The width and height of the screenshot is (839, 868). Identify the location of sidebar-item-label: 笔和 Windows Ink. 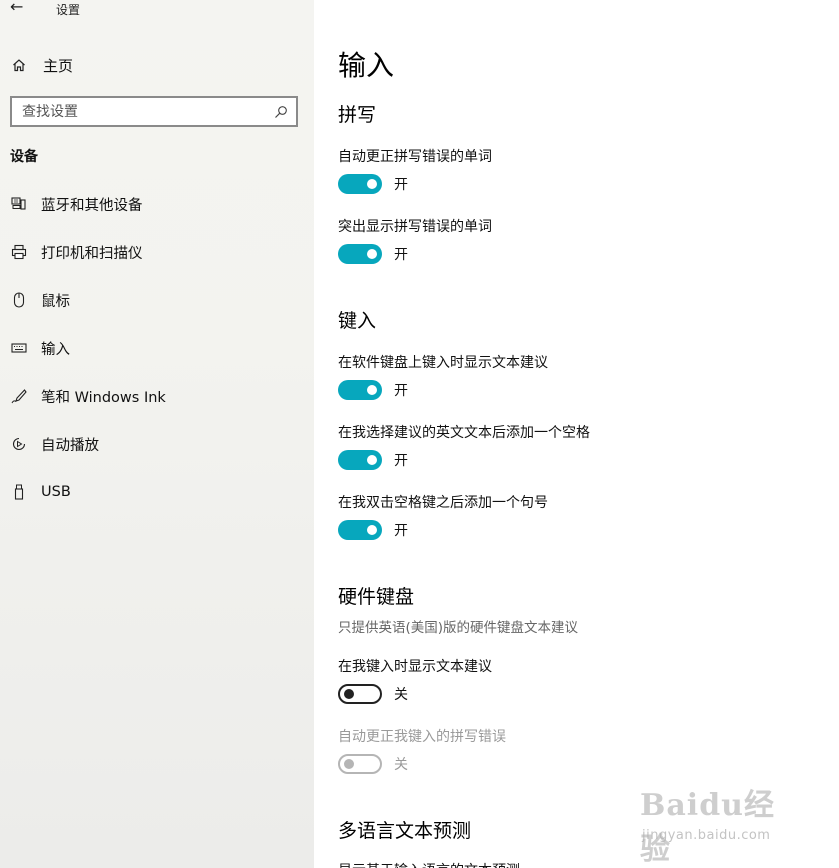
(103, 397).